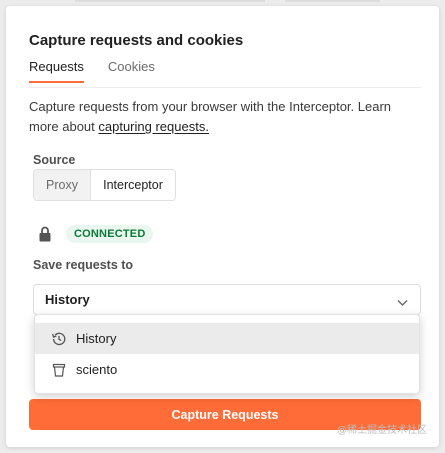 Image resolution: width=445 pixels, height=453 pixels. Describe the element at coordinates (382, 430) in the screenshot. I see `watermark: @稀土掘金技术社区` at that location.